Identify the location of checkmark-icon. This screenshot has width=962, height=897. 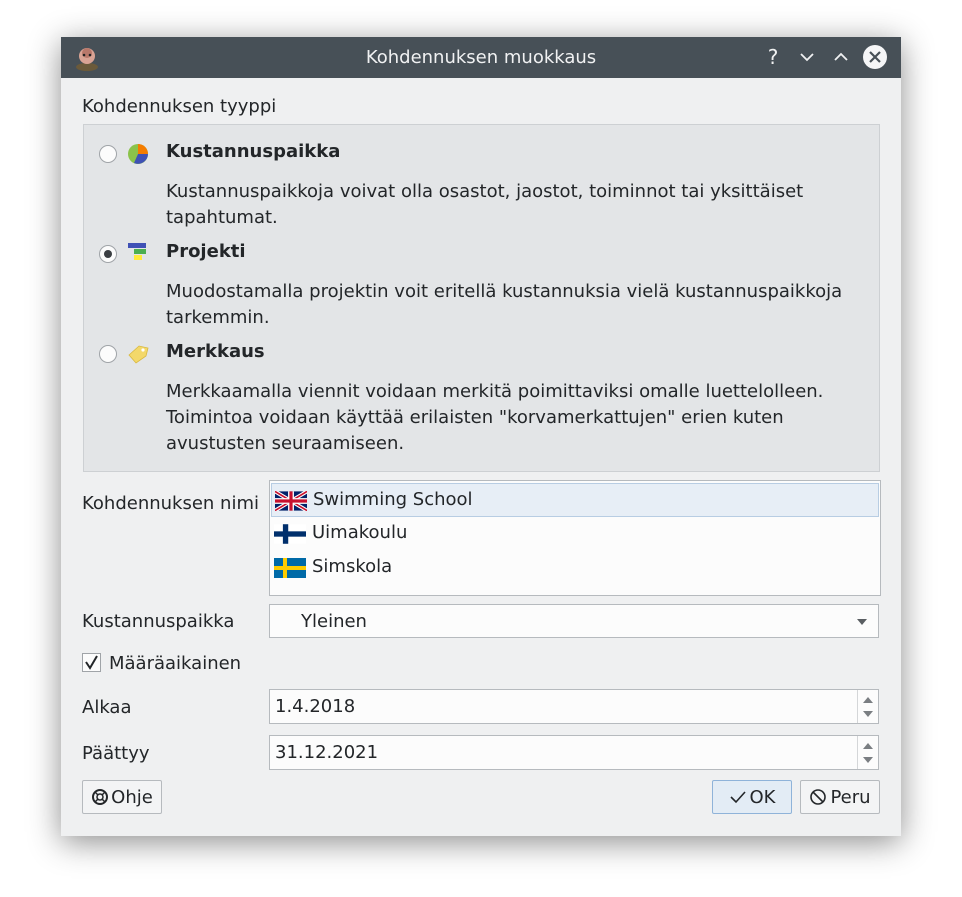
(91, 662).